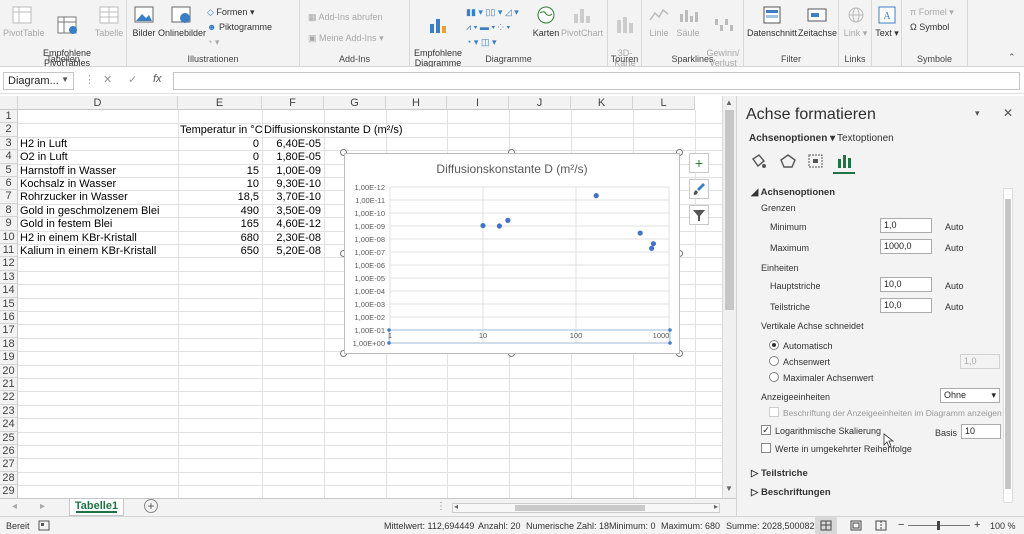 The image size is (1024, 534). I want to click on fill-line-icon, so click(758, 161).